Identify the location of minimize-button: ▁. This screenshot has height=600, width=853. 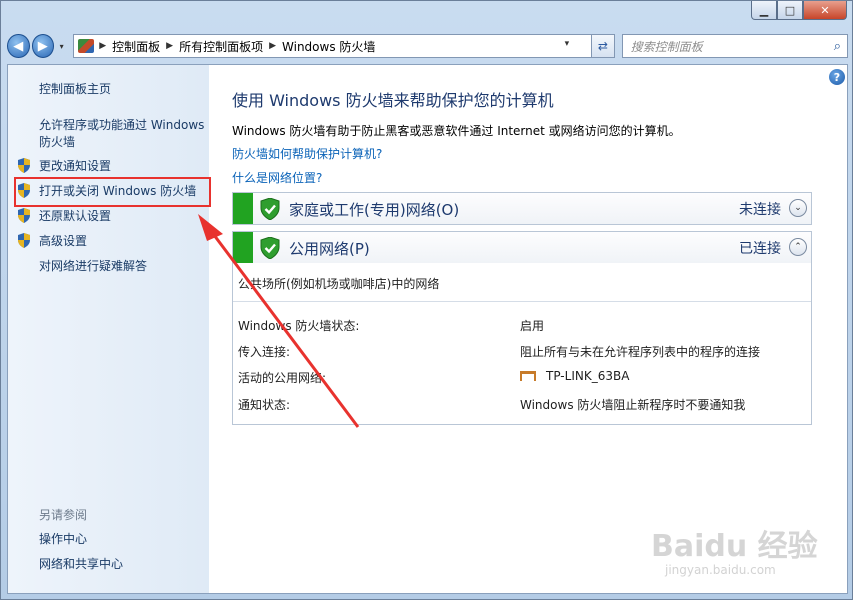
(764, 10).